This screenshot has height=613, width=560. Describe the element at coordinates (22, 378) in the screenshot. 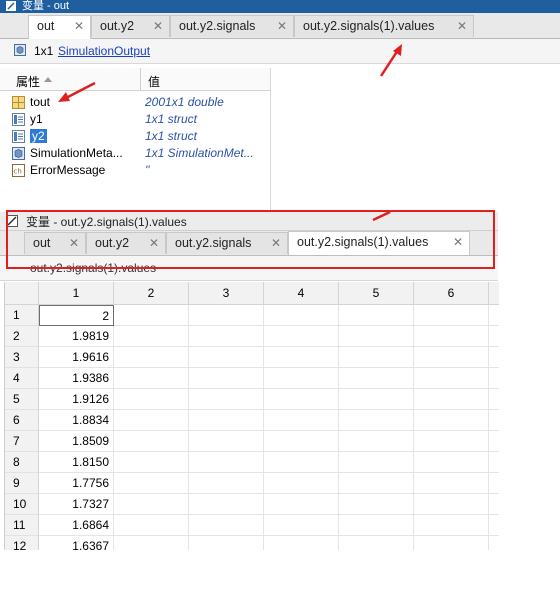

I see `row-header: 4` at that location.